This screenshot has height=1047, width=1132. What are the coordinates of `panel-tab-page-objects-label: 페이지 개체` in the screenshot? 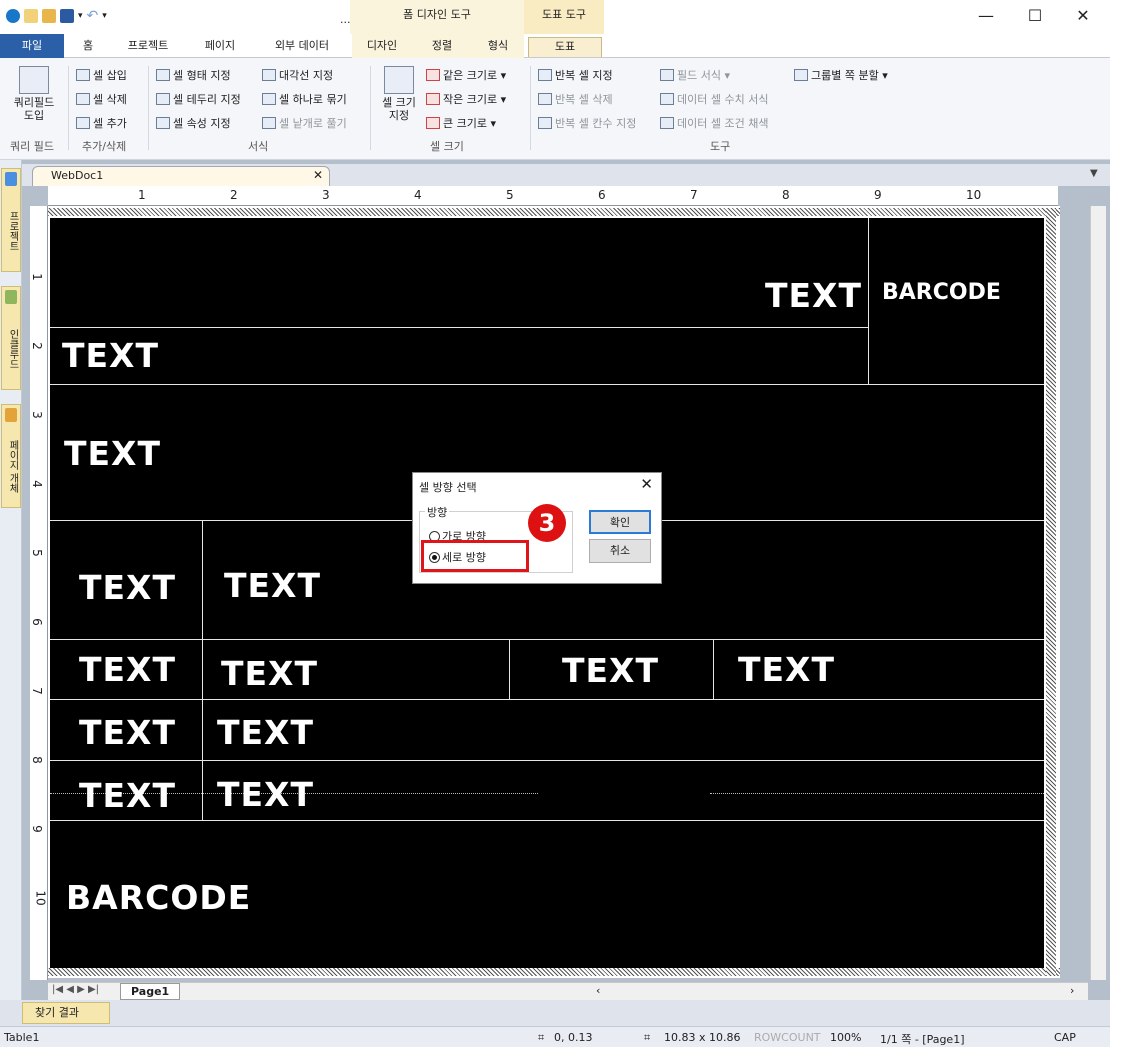 It's located at (12, 467).